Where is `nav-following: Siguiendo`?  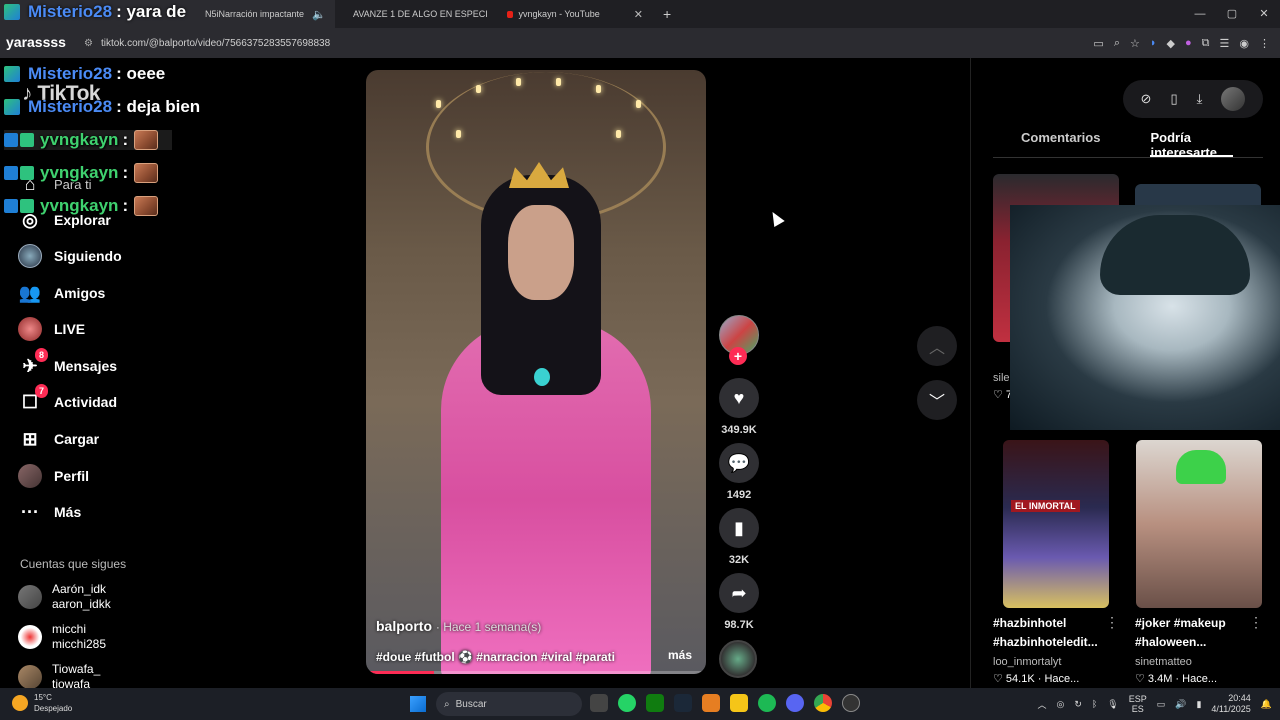
nav-following: Siguiendo is located at coordinates (70, 256).